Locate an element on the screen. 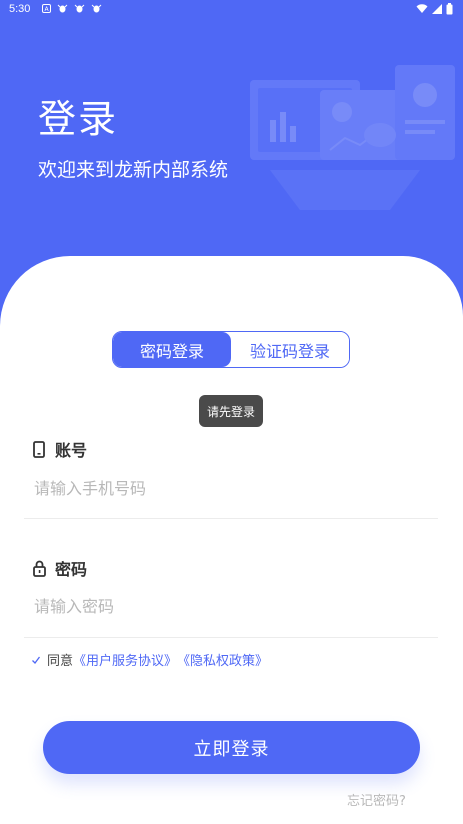  forgot-password-link: 忘记密码? is located at coordinates (376, 799).